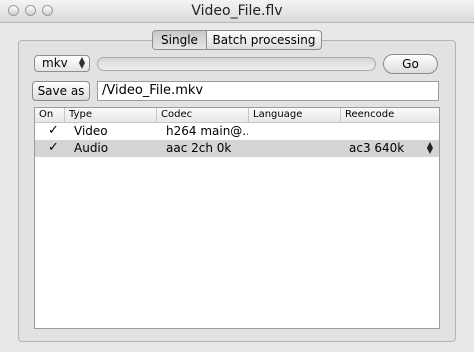  Describe the element at coordinates (50, 115) in the screenshot. I see `column-header-on: On` at that location.